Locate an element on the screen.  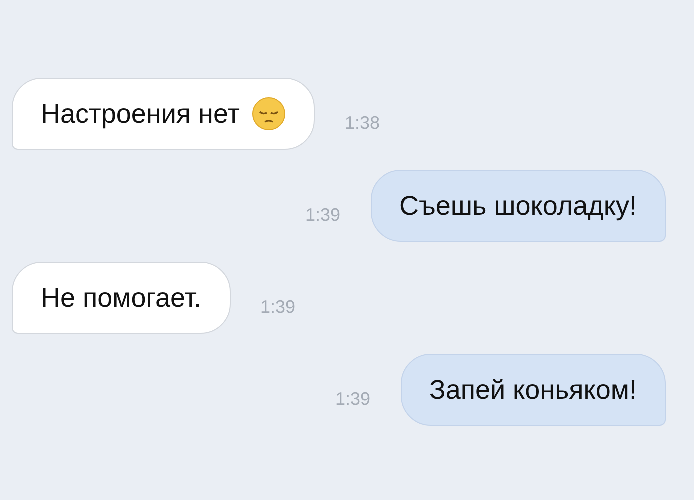
message-time: 1:38 is located at coordinates (362, 123).